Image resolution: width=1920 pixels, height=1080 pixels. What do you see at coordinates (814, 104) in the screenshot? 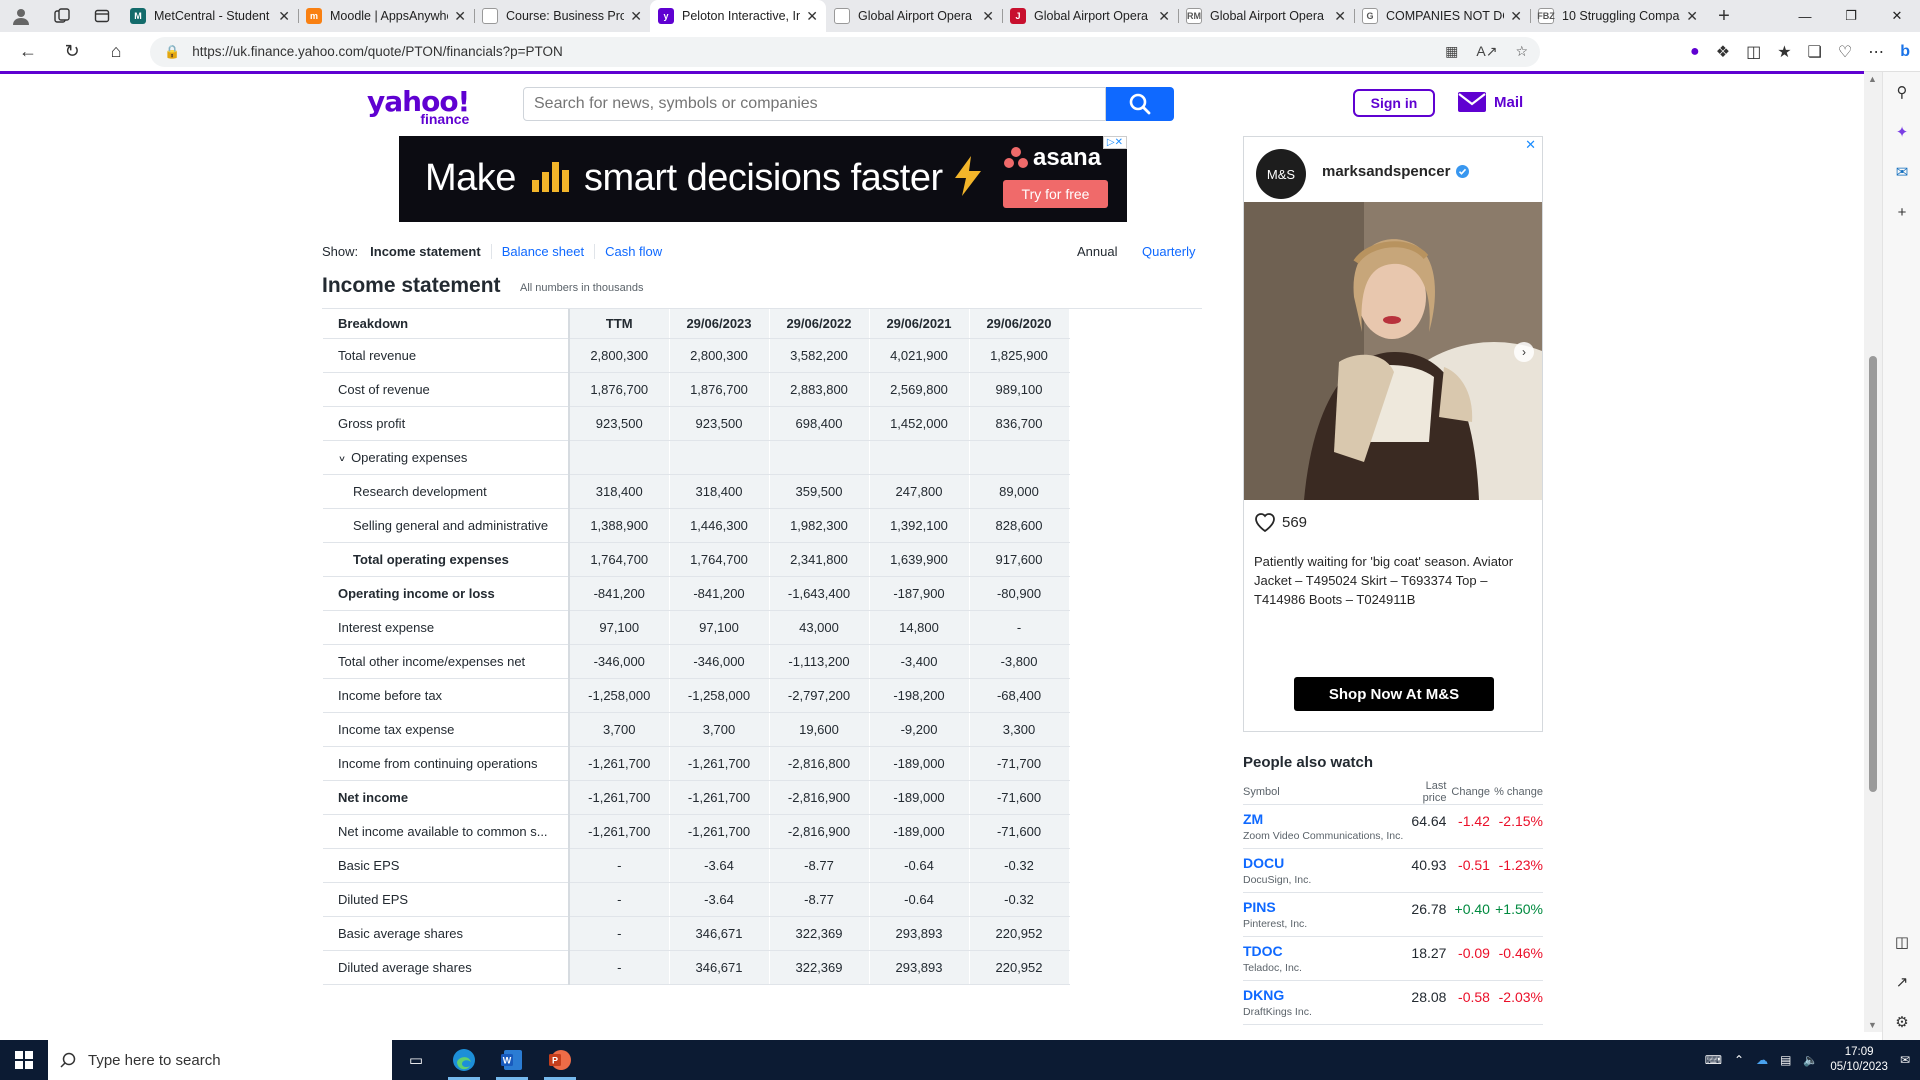
I see `quote-search-input` at bounding box center [814, 104].